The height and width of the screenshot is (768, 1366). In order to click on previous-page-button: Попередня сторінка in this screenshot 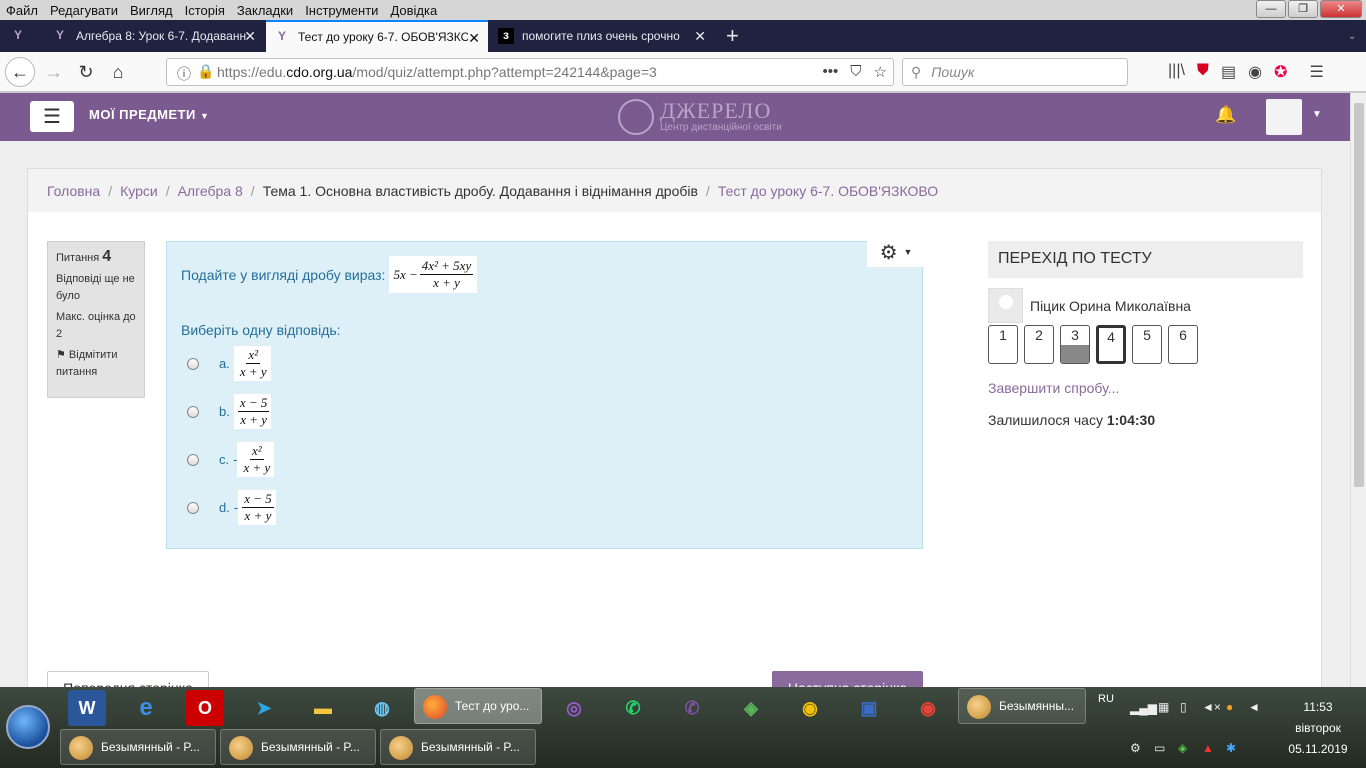, I will do `click(128, 679)`.